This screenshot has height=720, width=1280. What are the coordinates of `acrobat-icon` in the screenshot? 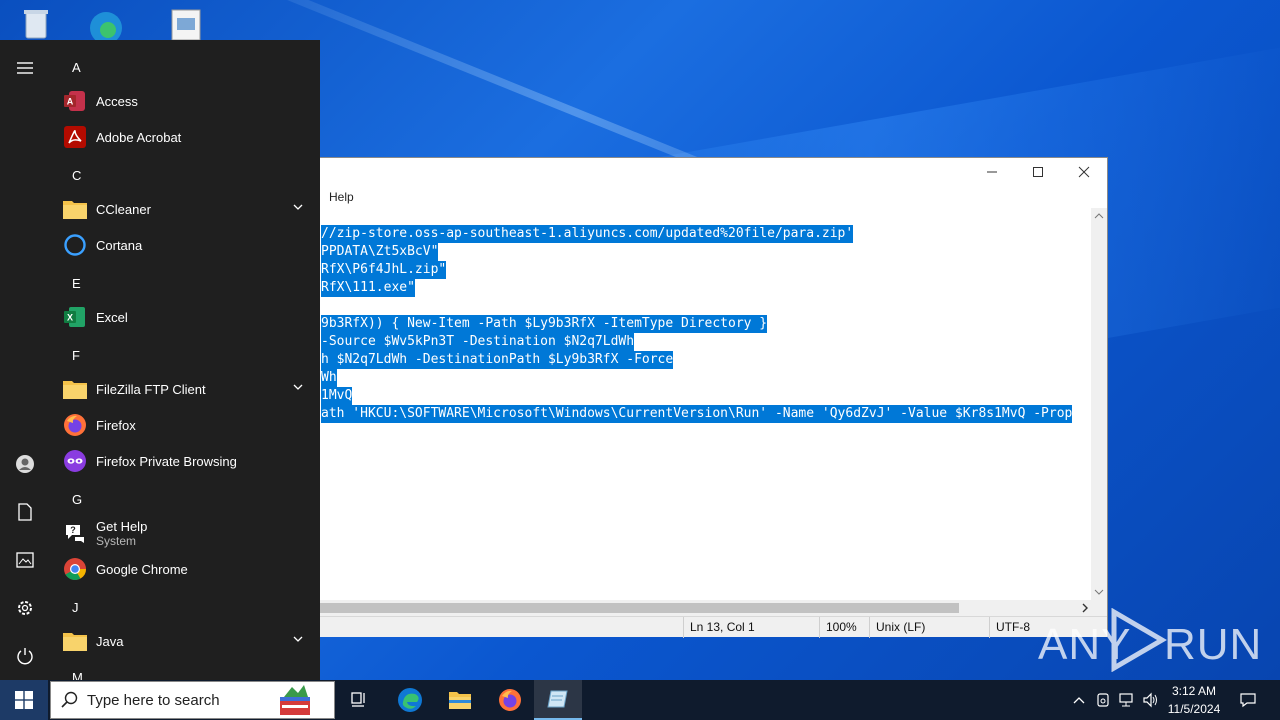 It's located at (75, 137).